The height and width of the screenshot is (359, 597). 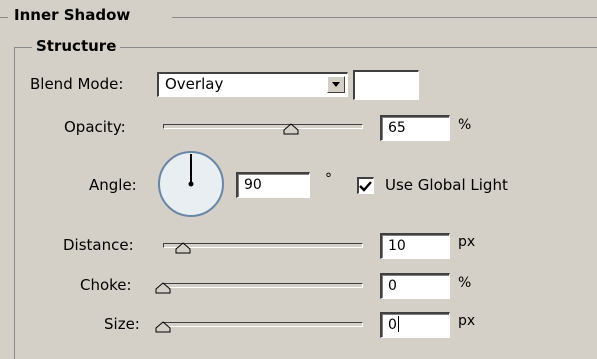 I want to click on distance-slider-track, so click(x=263, y=245).